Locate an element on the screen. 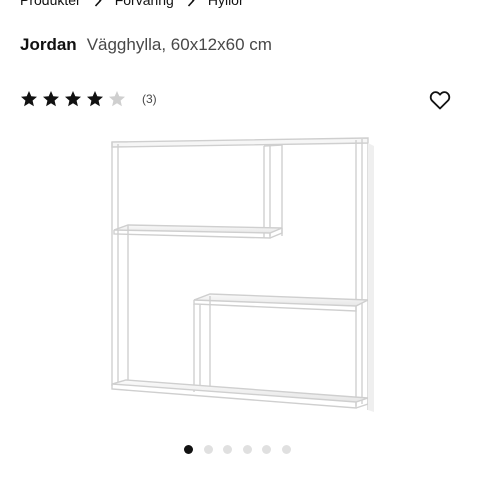 Image resolution: width=480 pixels, height=480 pixels. review-count: (3) is located at coordinates (149, 99).